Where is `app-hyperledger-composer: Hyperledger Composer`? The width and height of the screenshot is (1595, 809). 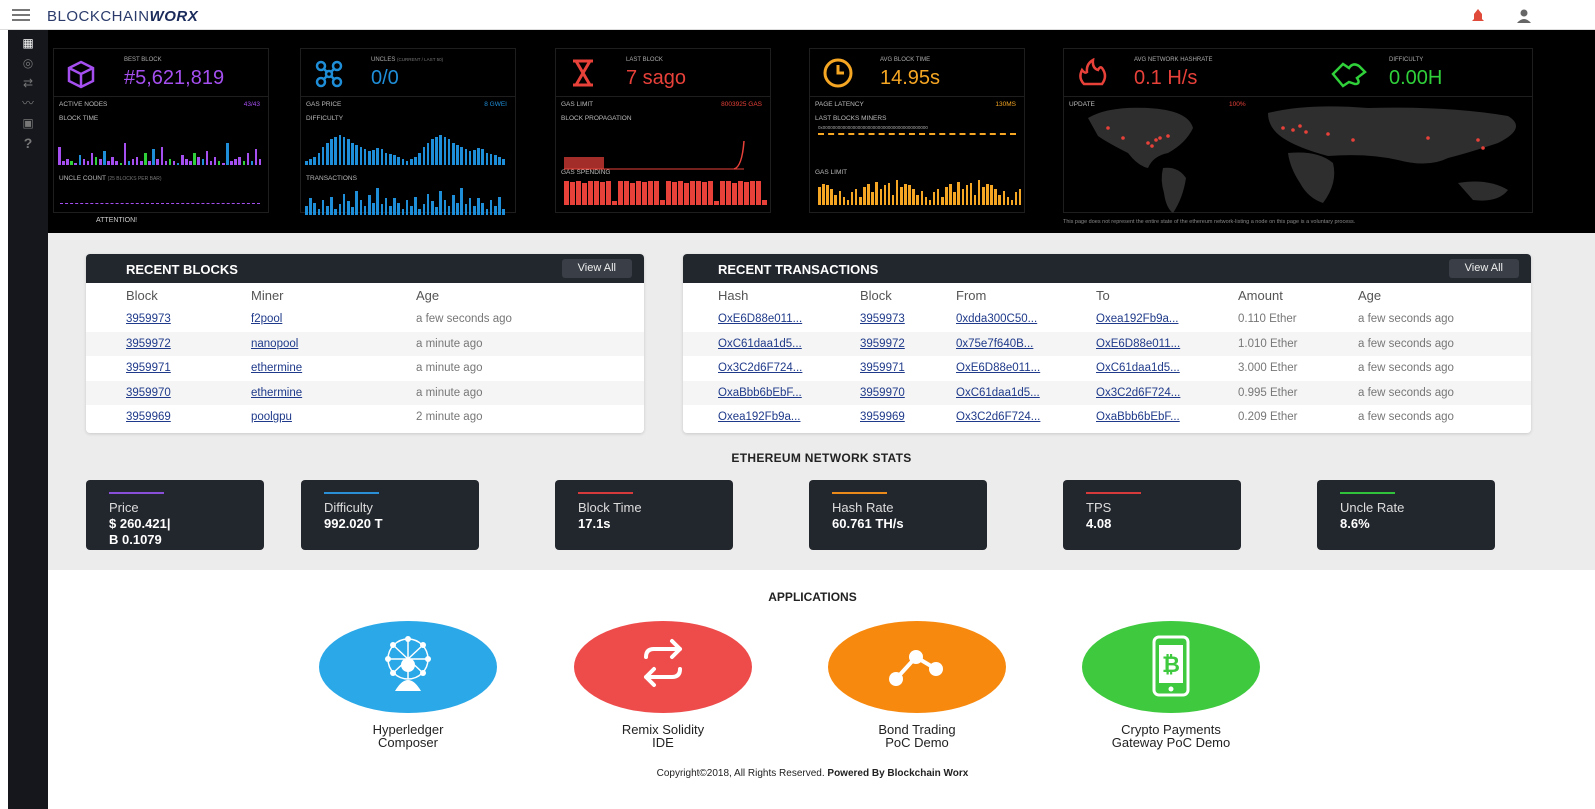 app-hyperledger-composer: Hyperledger Composer is located at coordinates (408, 685).